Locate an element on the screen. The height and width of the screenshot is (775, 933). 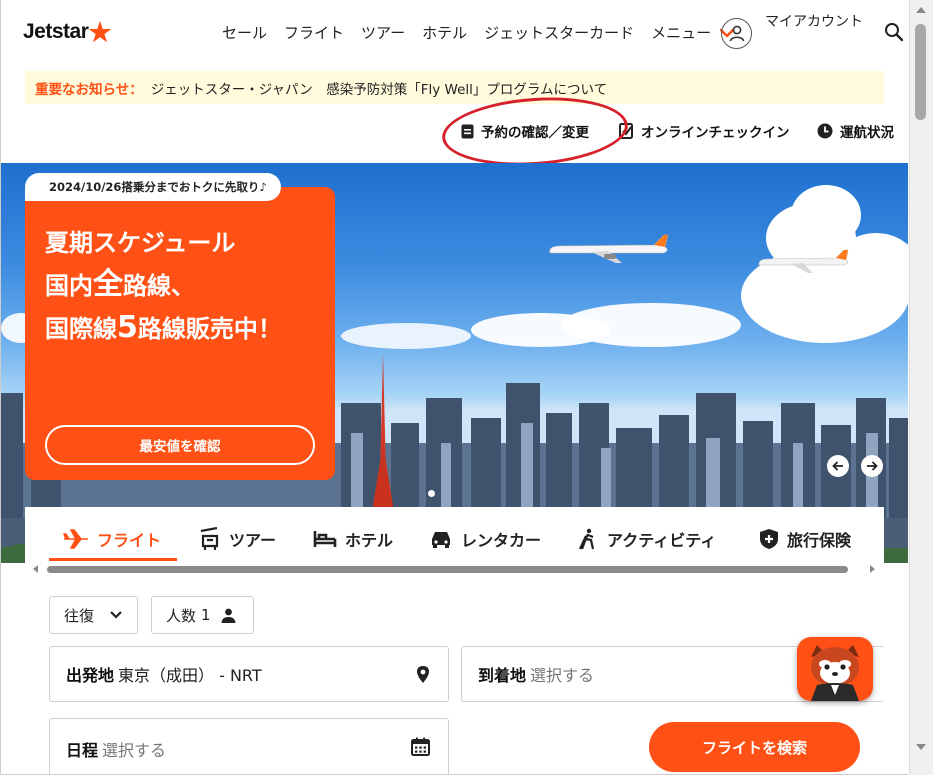
tab-insurance: 旅行保険 is located at coordinates (805, 539).